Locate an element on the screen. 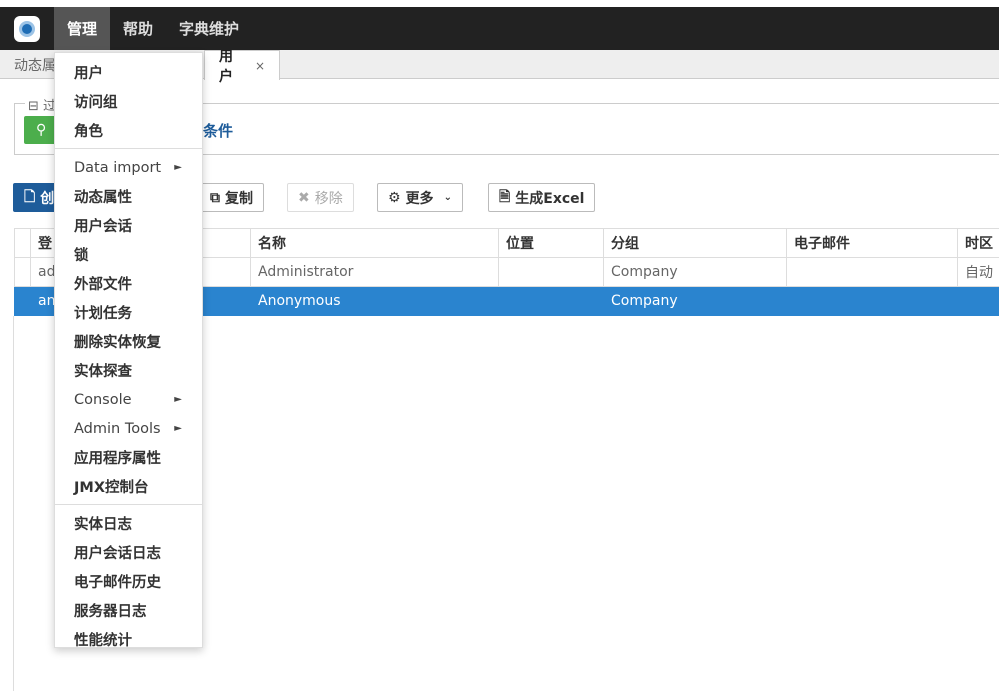 The height and width of the screenshot is (691, 999). excel-icon: 🗎 is located at coordinates (505, 196).